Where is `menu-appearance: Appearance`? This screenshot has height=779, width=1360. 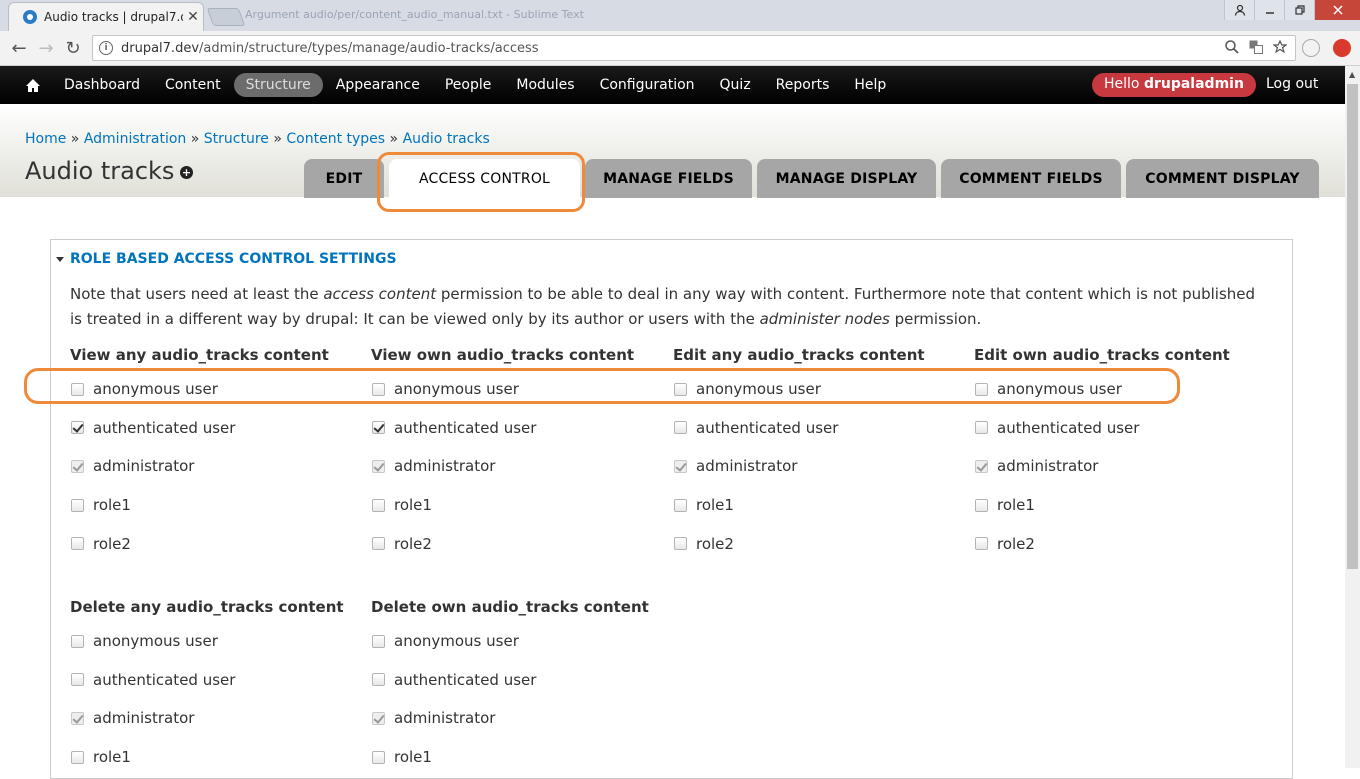
menu-appearance: Appearance is located at coordinates (378, 85).